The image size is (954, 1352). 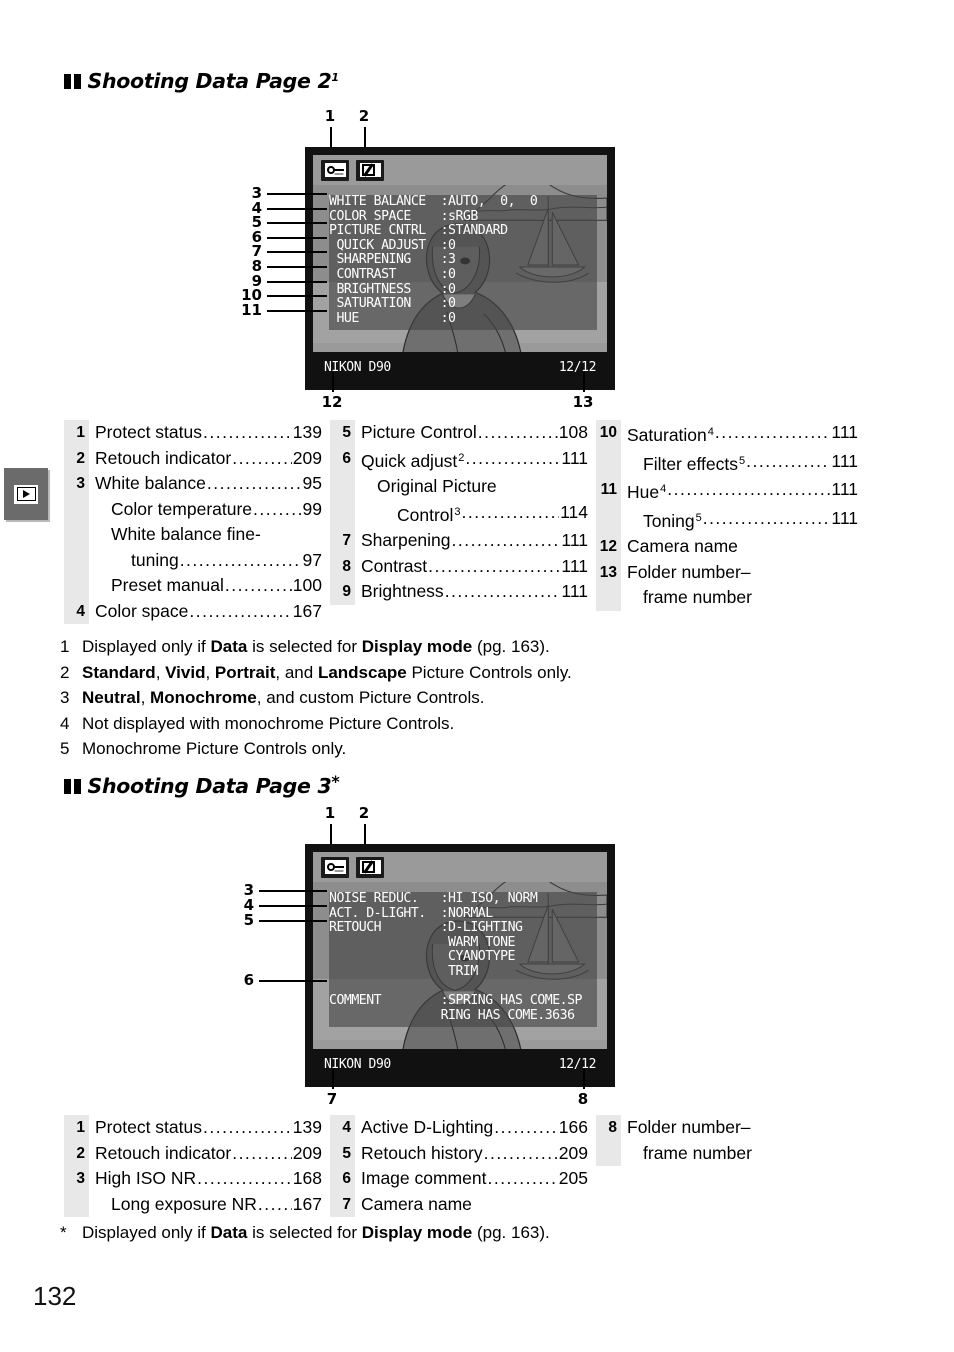 I want to click on index-entry-label: Long exposure NR, so click(x=184, y=1203).